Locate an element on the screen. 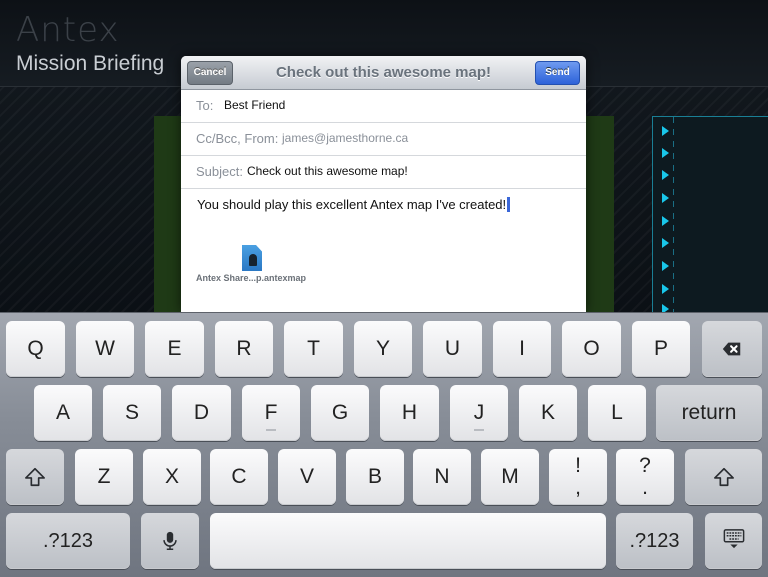  subject-value: Check out this awesome map! is located at coordinates (327, 171).